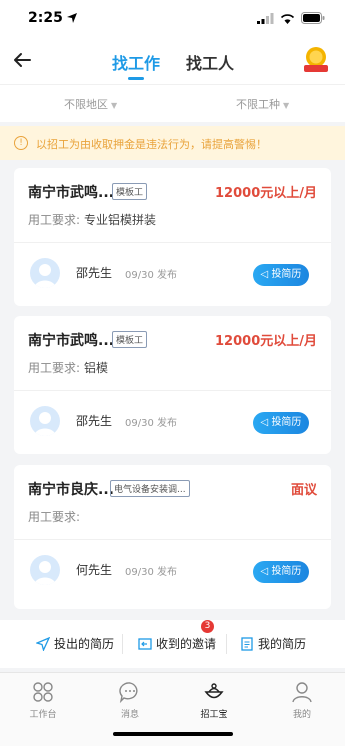  What do you see at coordinates (172, 62) in the screenshot?
I see `header: 找工作 找工人` at bounding box center [172, 62].